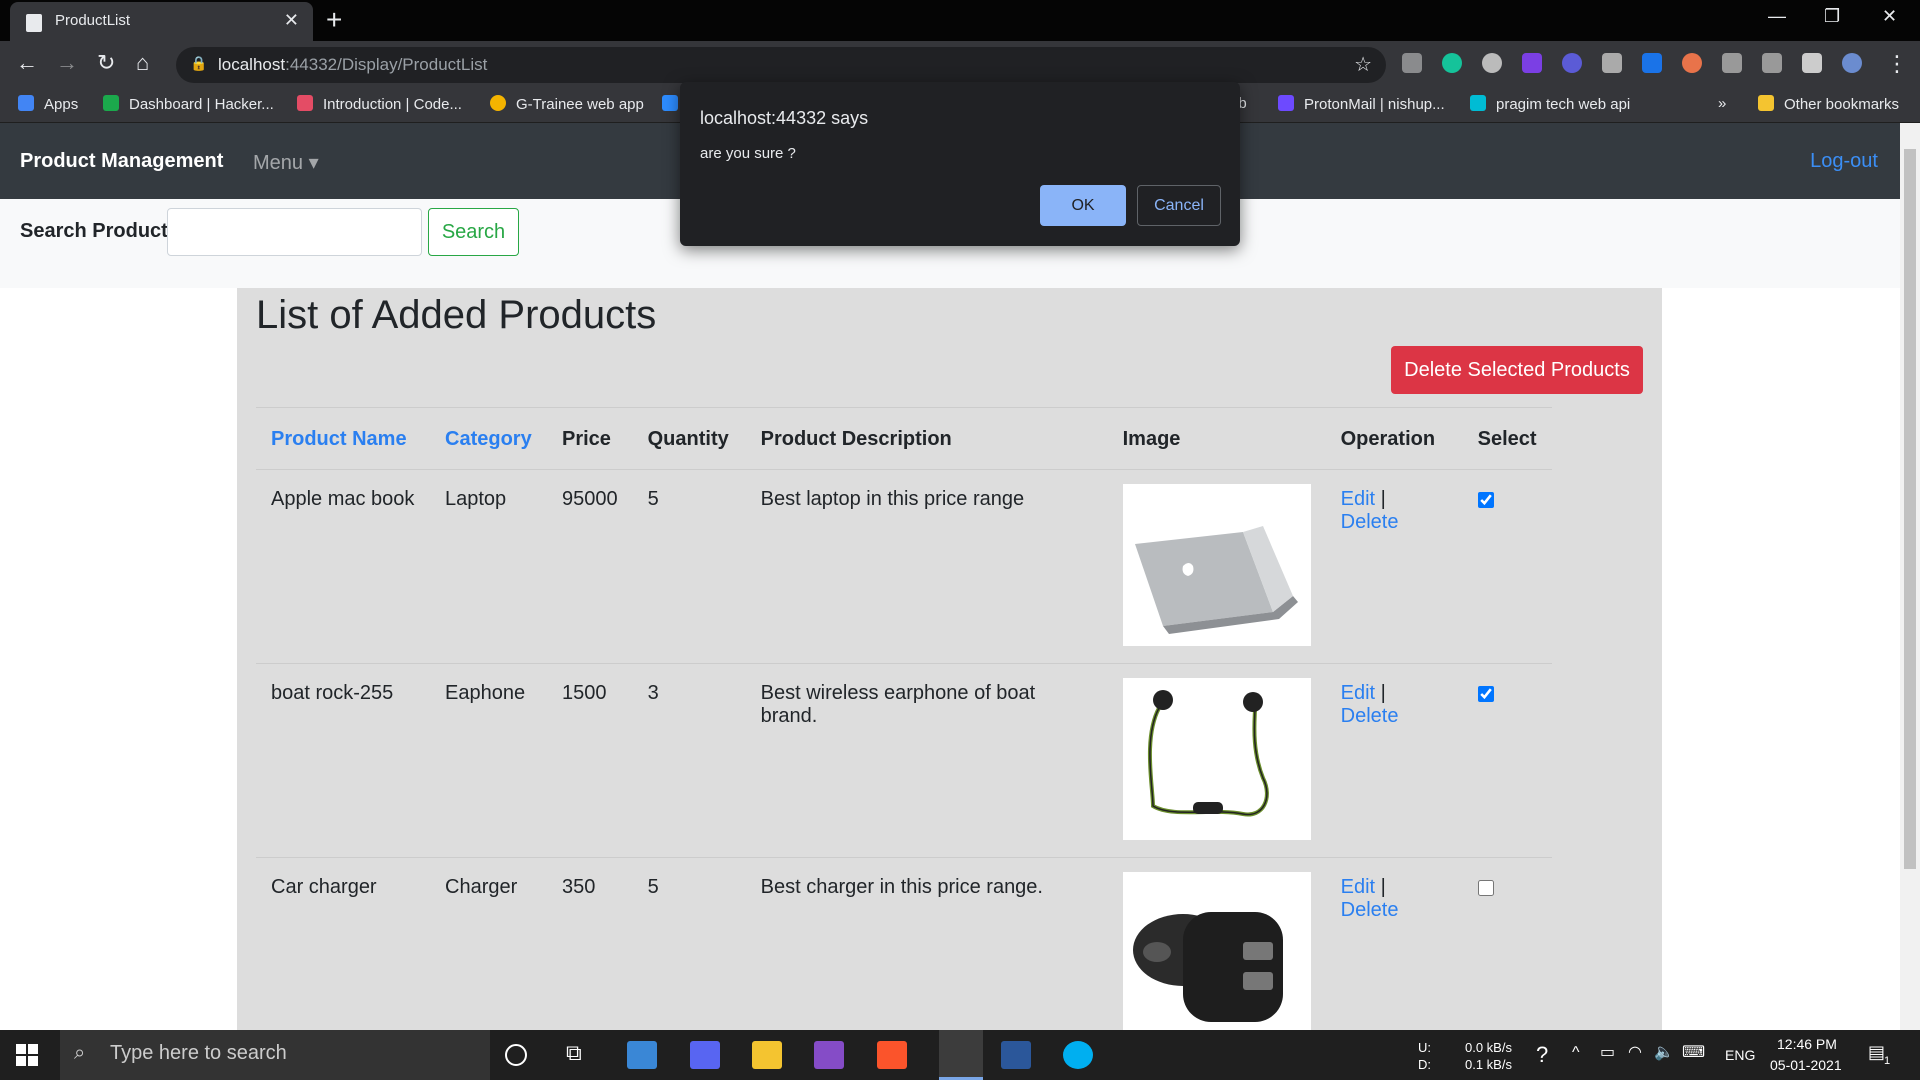  I want to click on cell-price: 350, so click(590, 943).